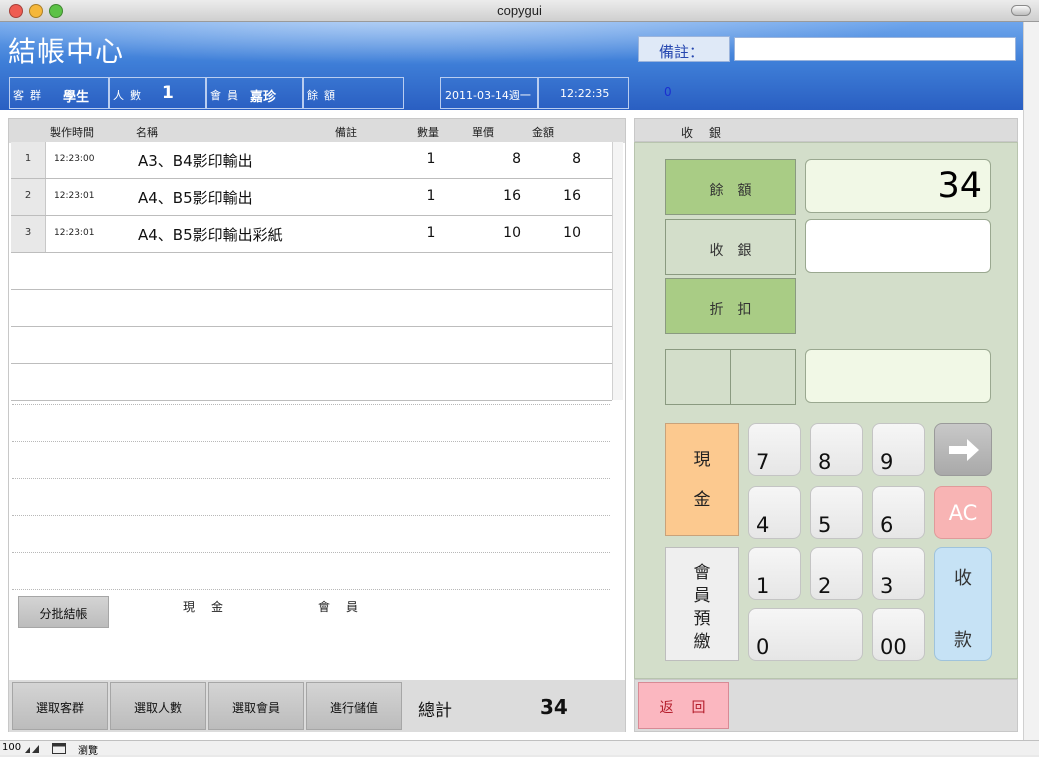 The width and height of the screenshot is (1039, 757). I want to click on extra-display, so click(898, 376).